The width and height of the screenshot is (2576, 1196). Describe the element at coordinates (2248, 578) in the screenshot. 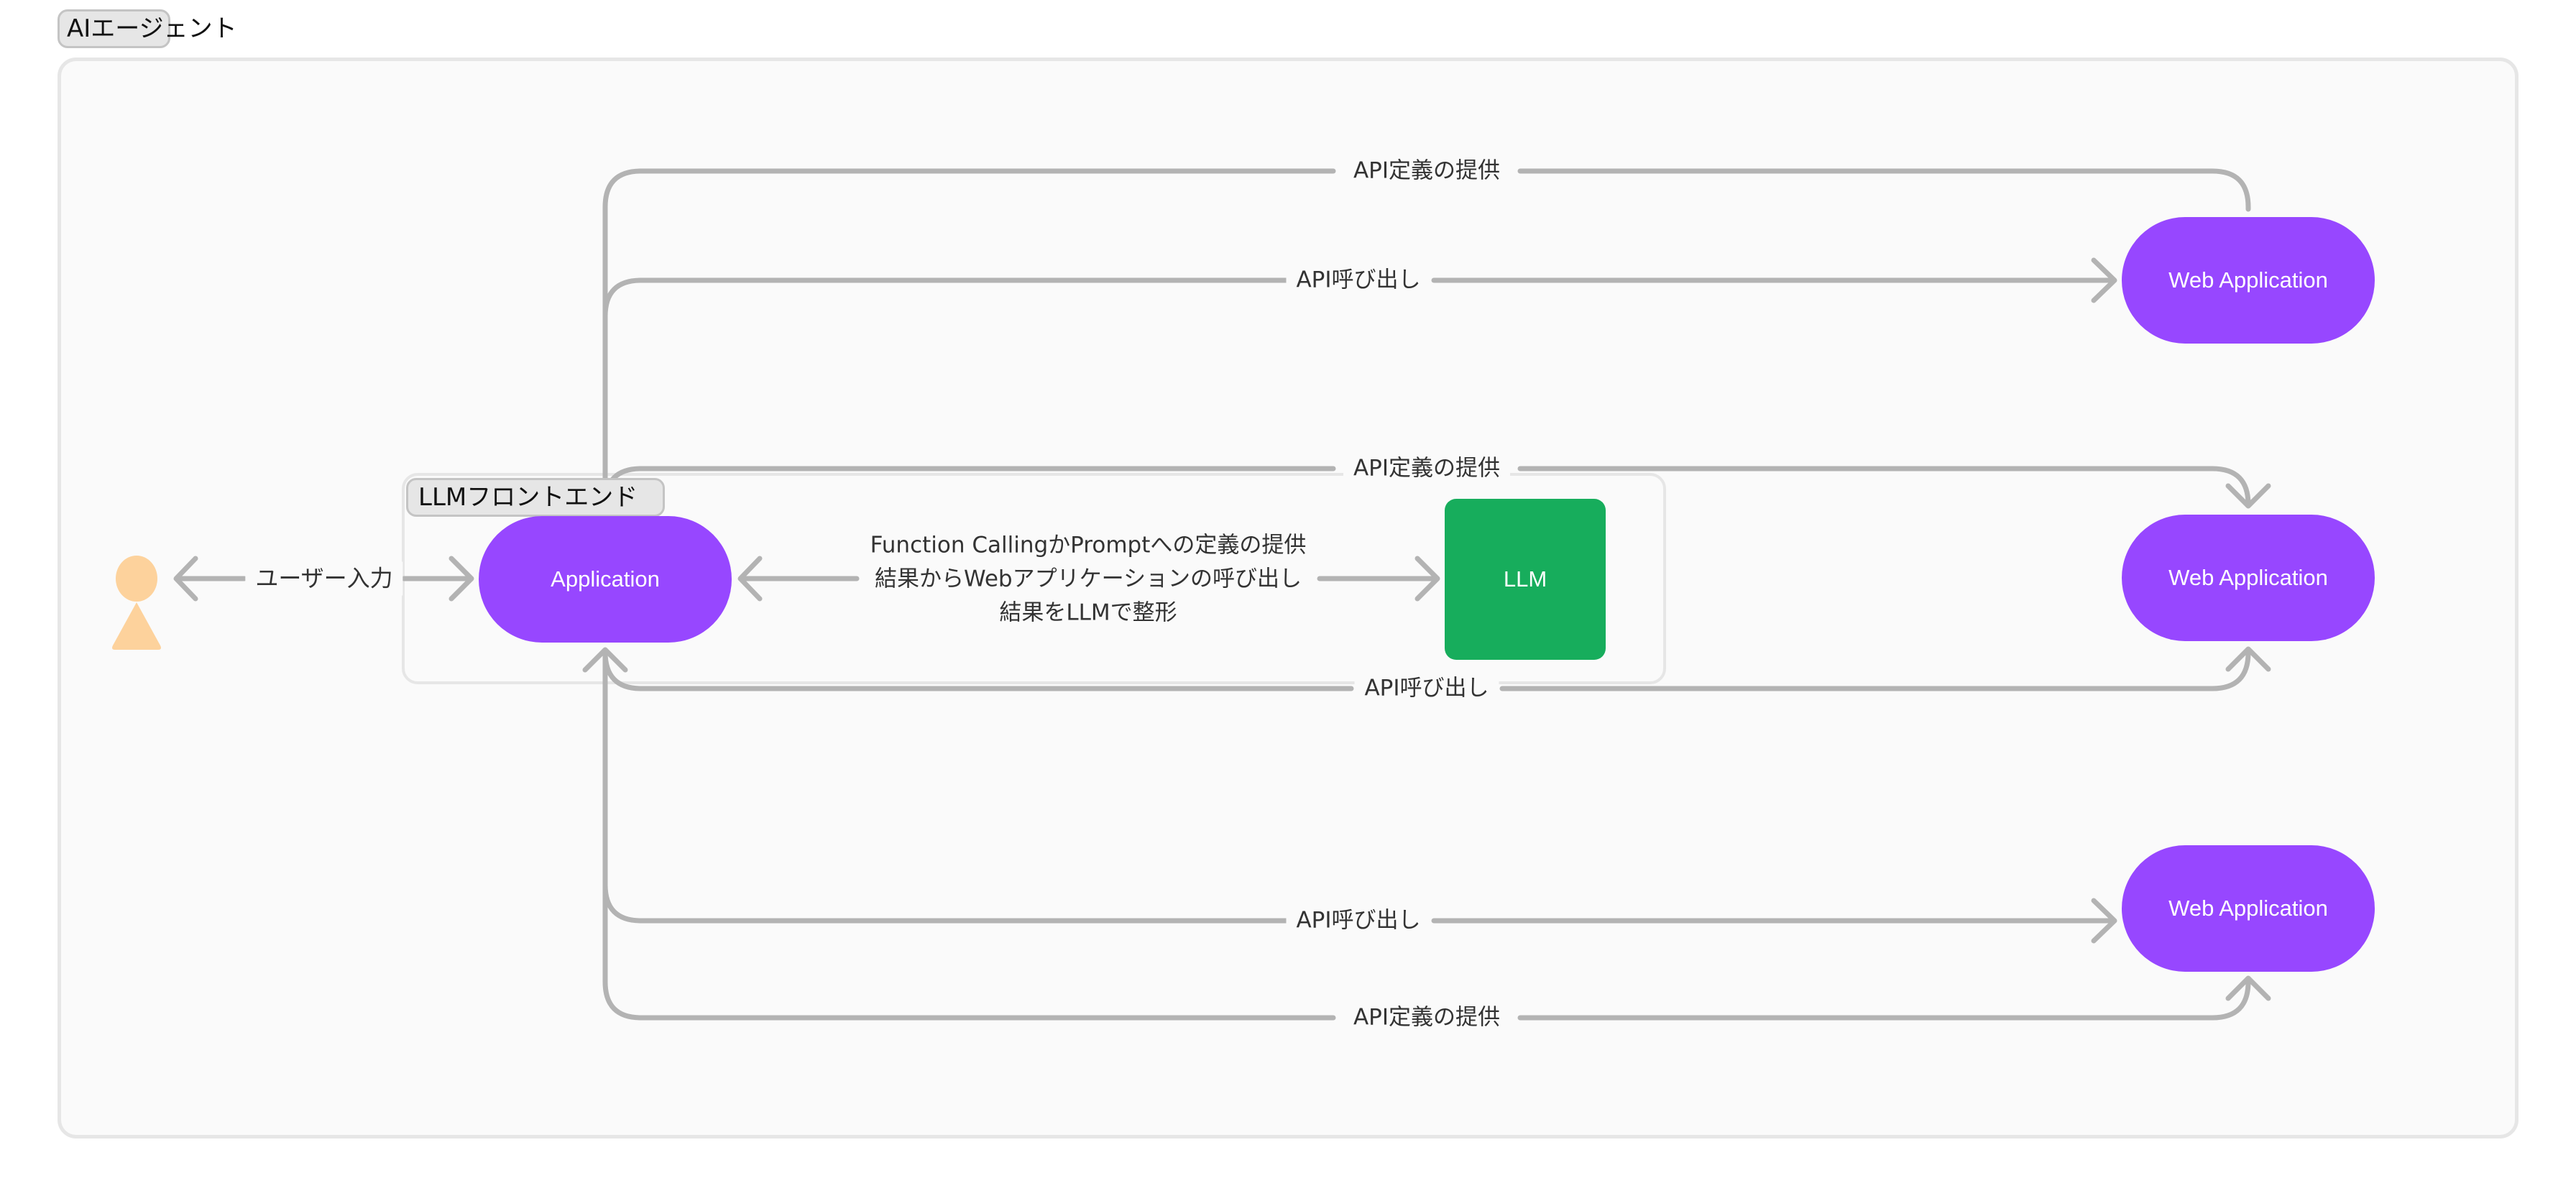

I see `web-application-node-2: Web Application` at that location.